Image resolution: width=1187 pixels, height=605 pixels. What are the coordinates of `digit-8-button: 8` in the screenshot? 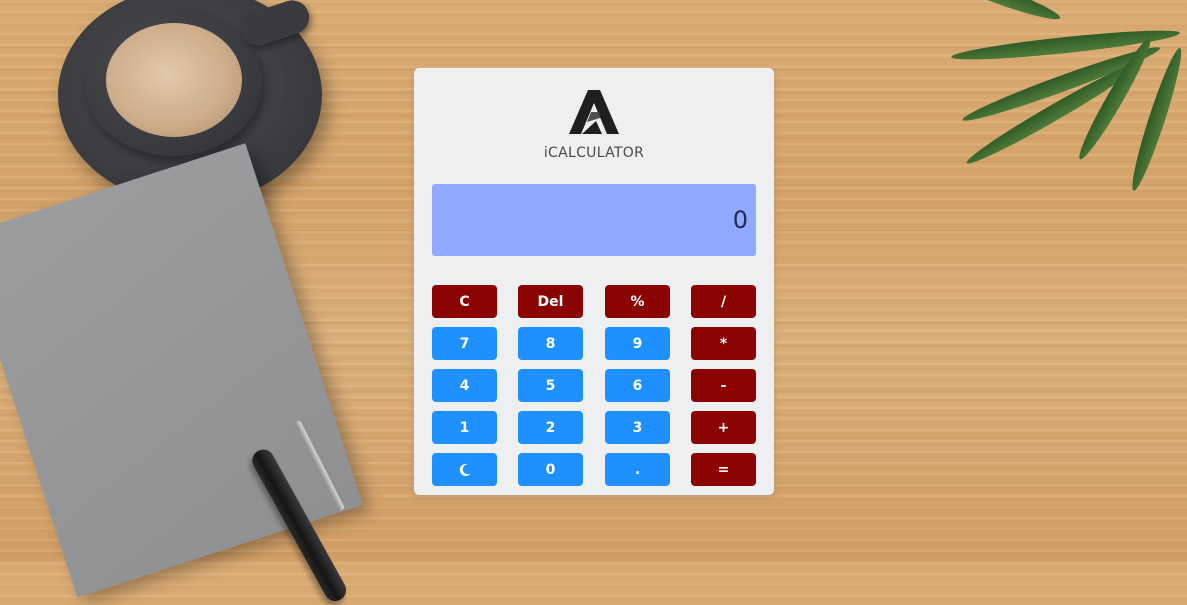 It's located at (550, 343).